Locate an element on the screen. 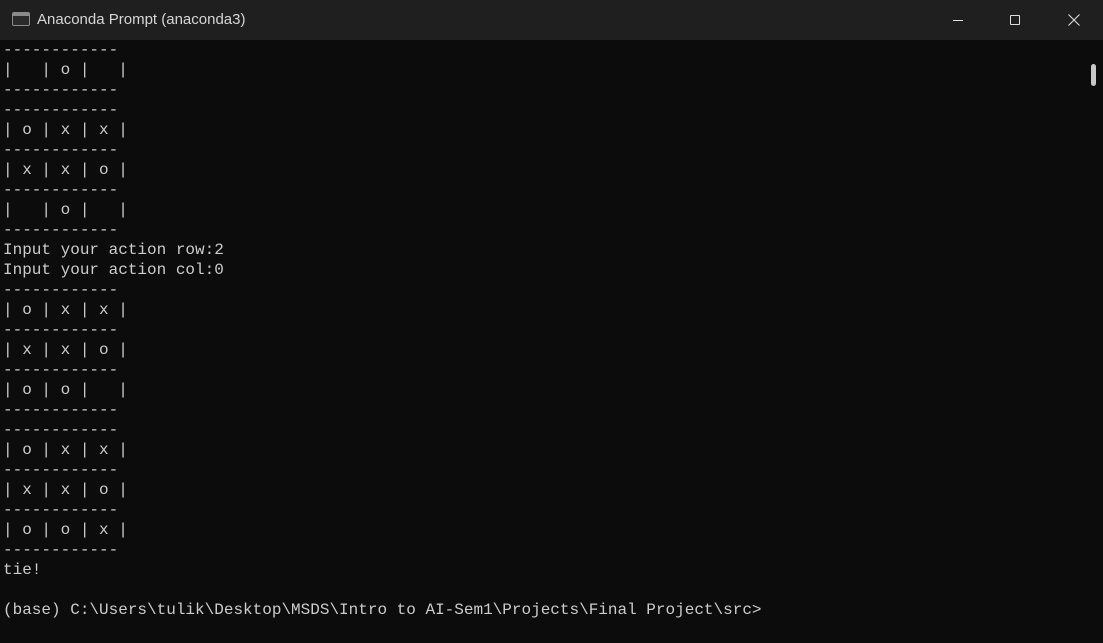  scrollbar-thumb is located at coordinates (1093, 75).